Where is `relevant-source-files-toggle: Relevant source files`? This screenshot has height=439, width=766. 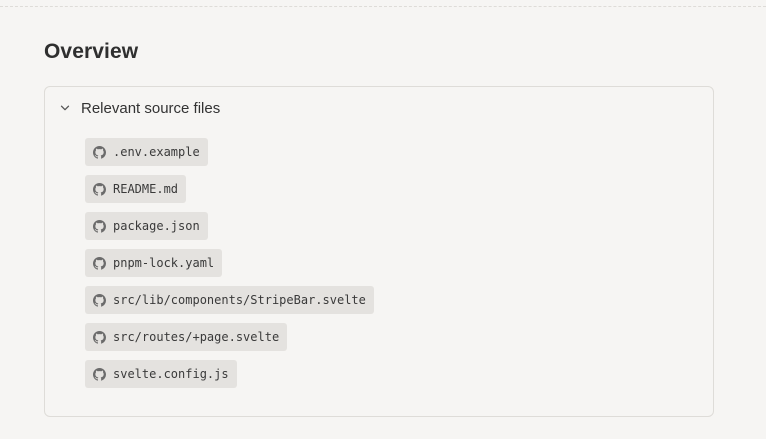 relevant-source-files-toggle: Relevant source files is located at coordinates (139, 108).